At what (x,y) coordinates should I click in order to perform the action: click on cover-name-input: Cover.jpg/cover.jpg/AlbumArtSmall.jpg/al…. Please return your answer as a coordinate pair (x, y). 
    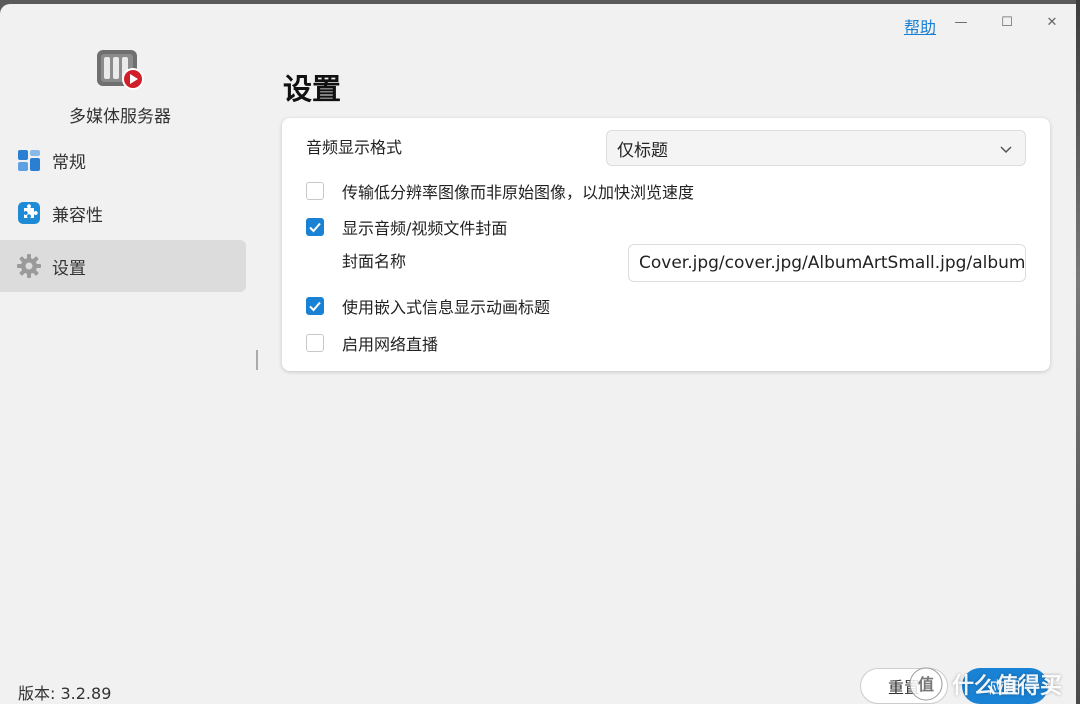
    Looking at the image, I should click on (827, 263).